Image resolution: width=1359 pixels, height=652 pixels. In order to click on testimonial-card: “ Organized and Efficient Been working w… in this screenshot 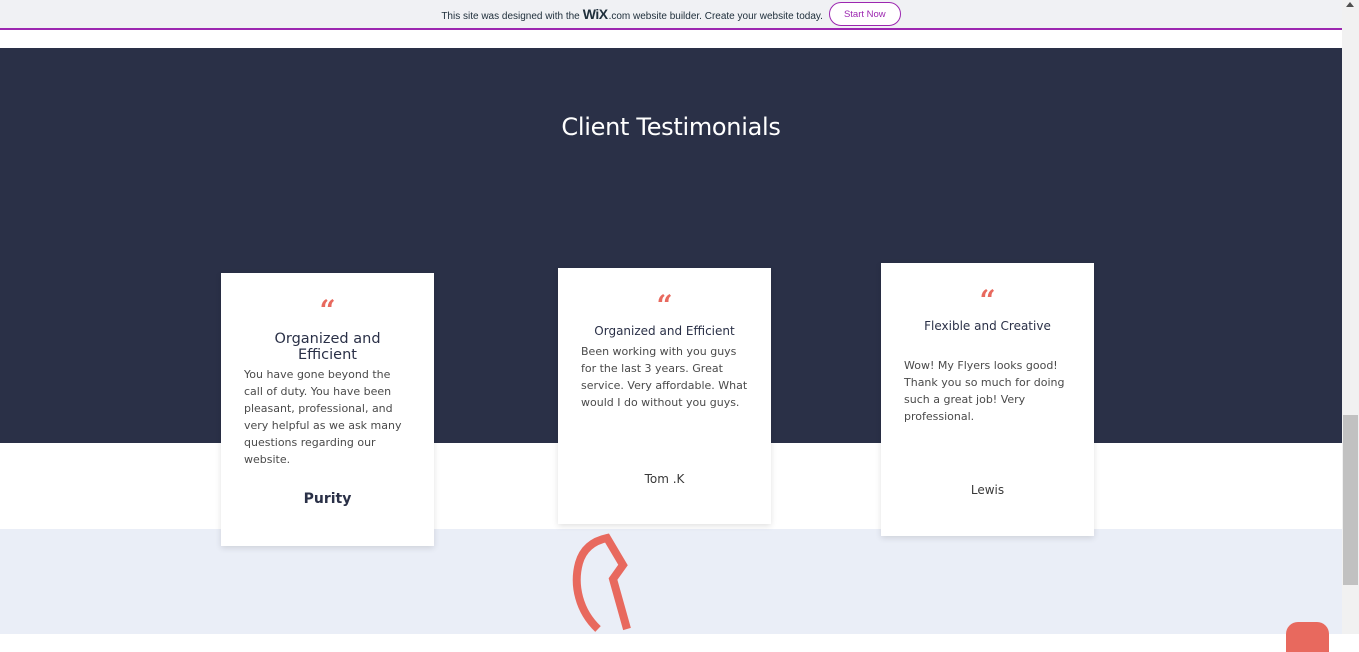, I will do `click(664, 396)`.